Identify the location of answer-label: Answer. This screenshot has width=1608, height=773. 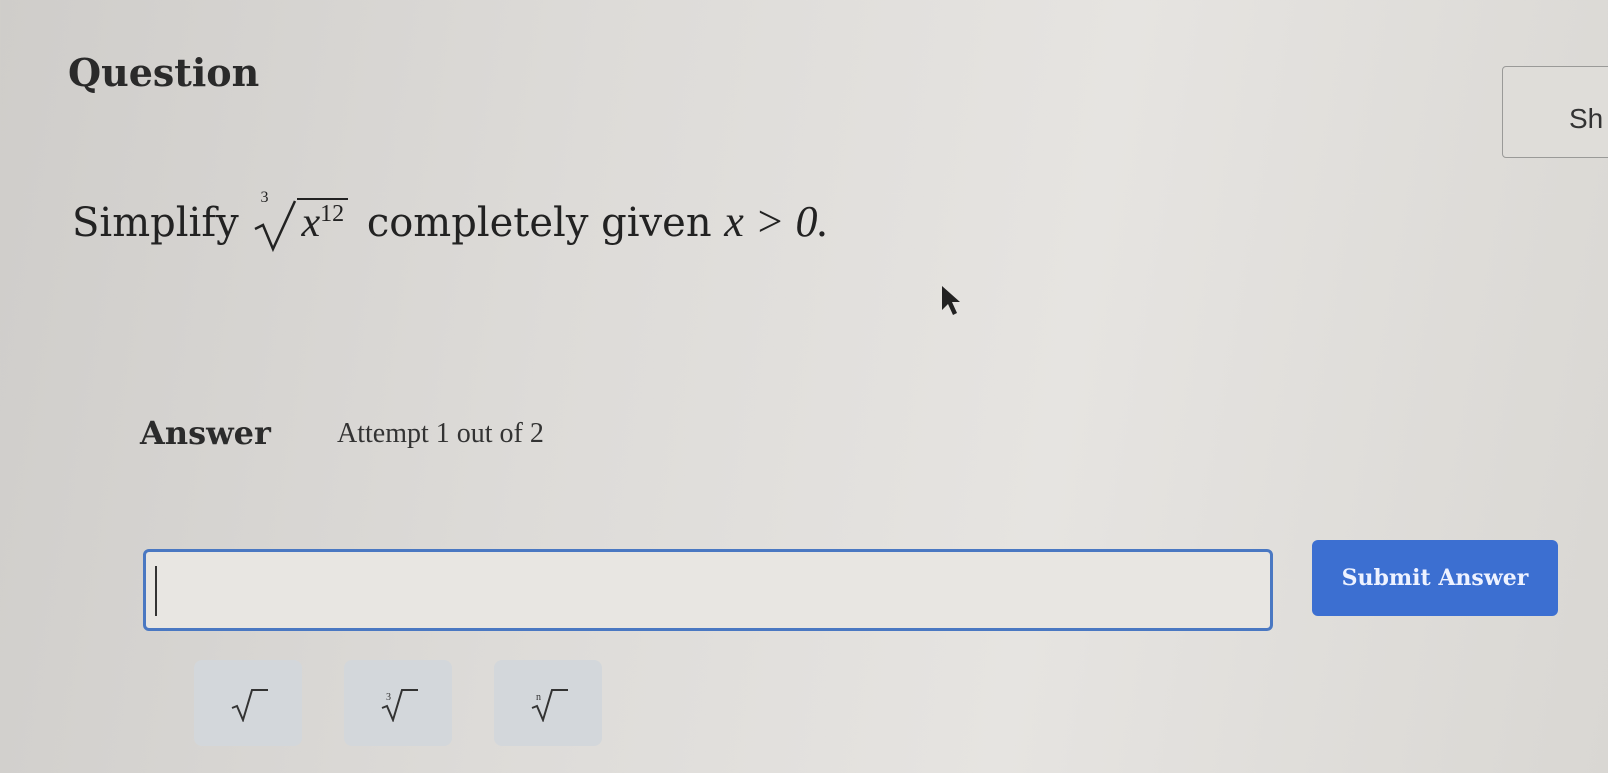
(205, 433).